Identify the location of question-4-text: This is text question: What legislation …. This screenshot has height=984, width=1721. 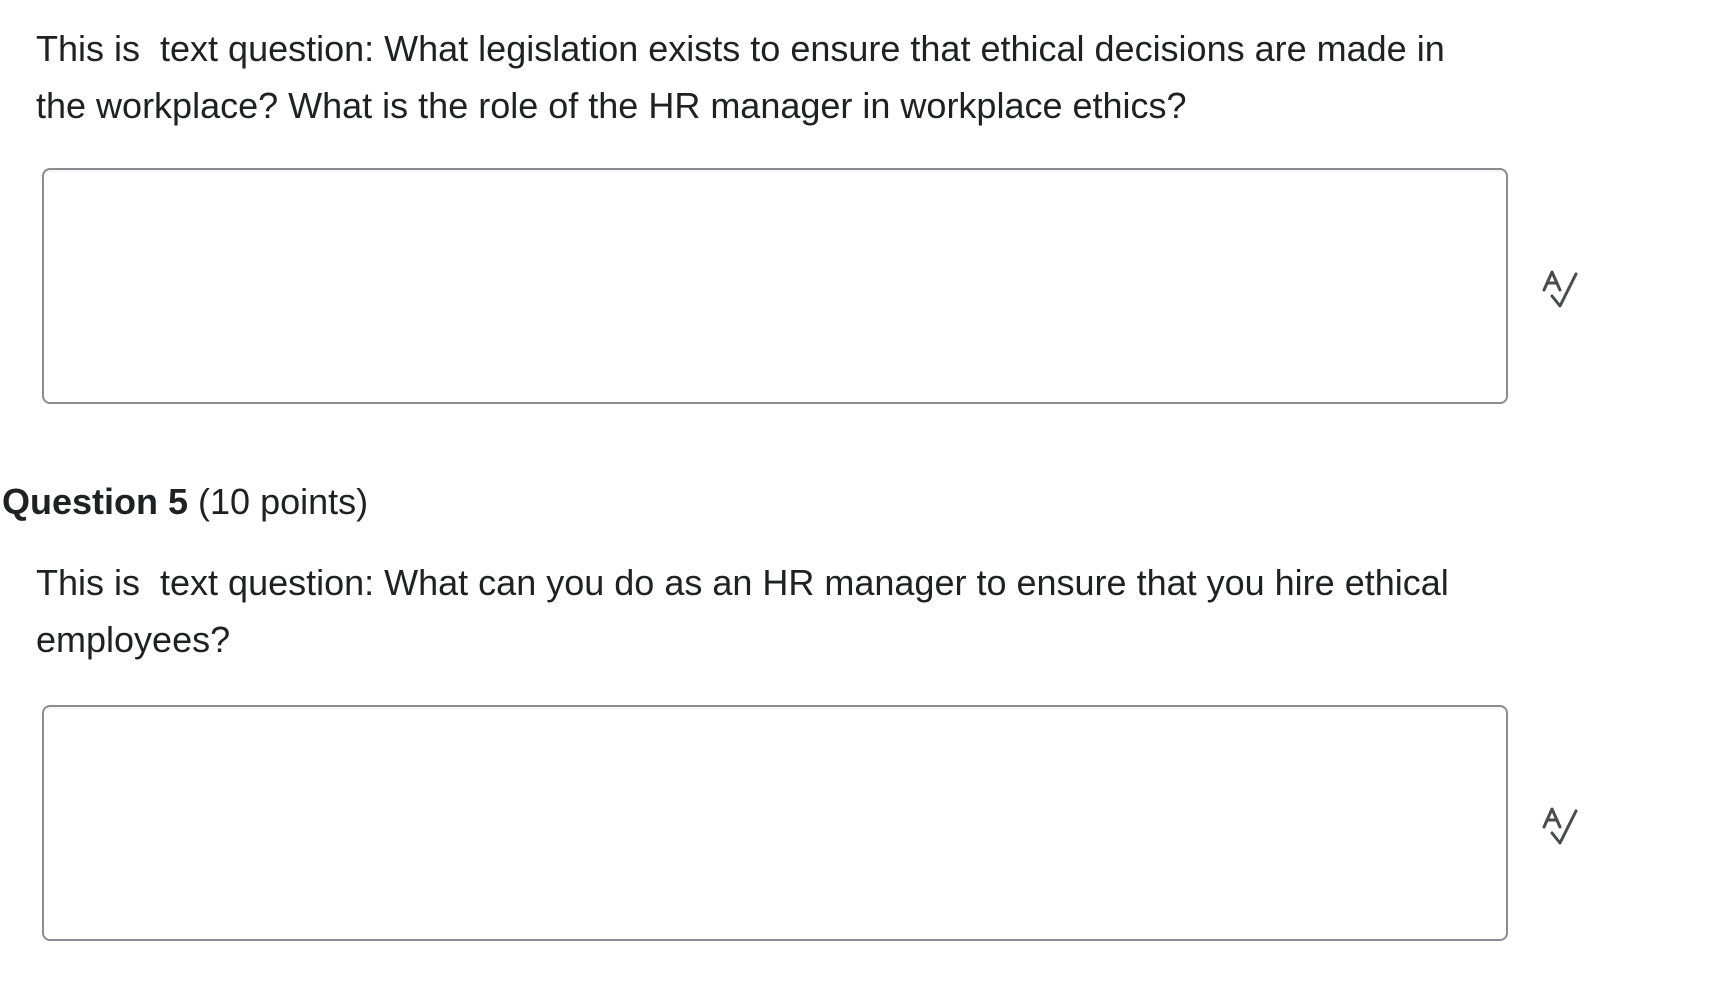
(745, 77).